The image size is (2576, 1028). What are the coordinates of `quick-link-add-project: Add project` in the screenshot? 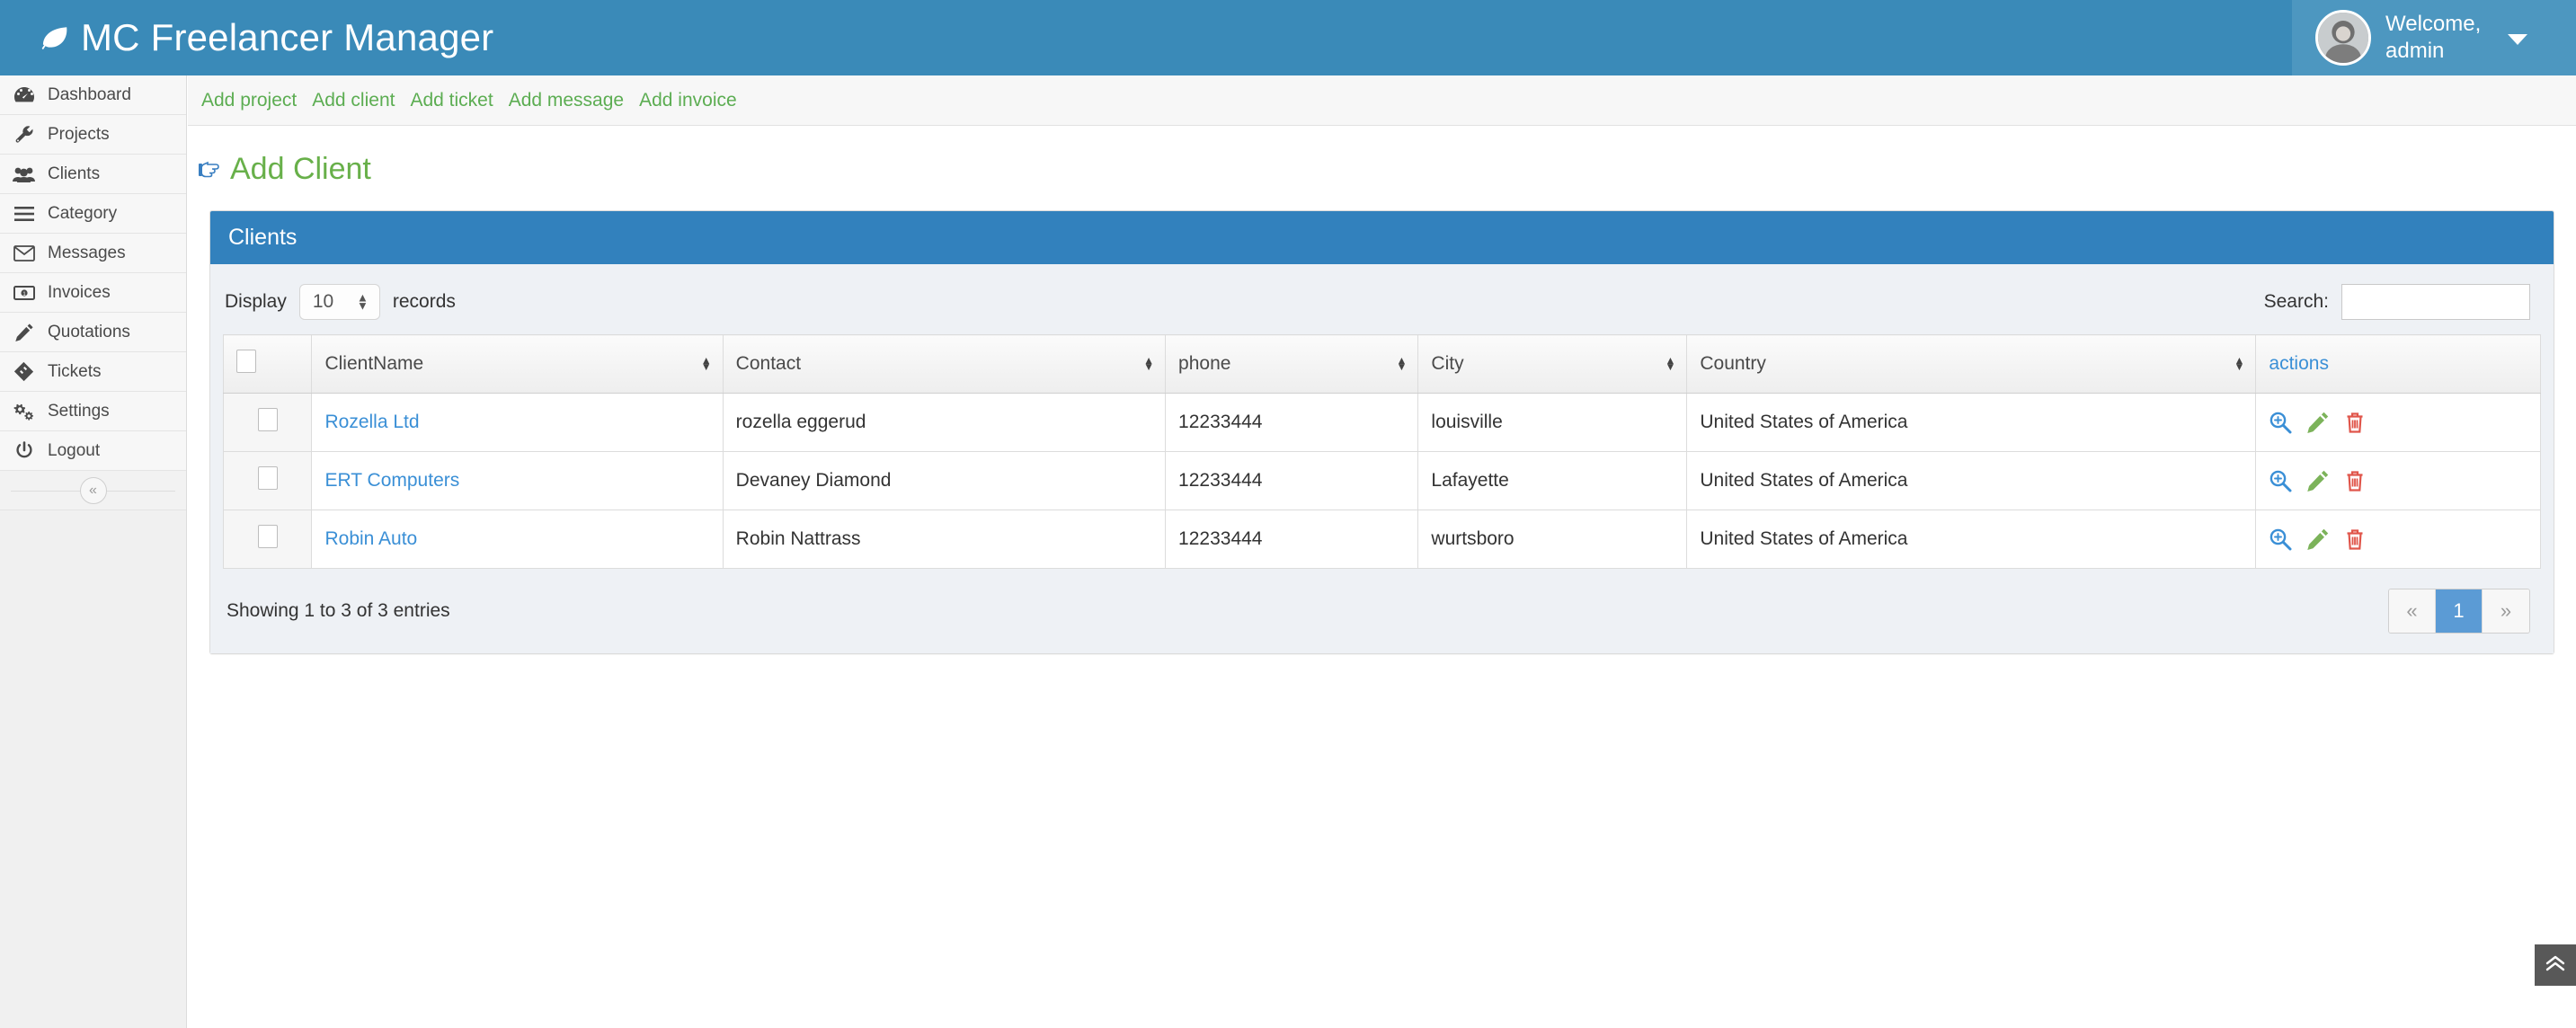 It's located at (249, 101).